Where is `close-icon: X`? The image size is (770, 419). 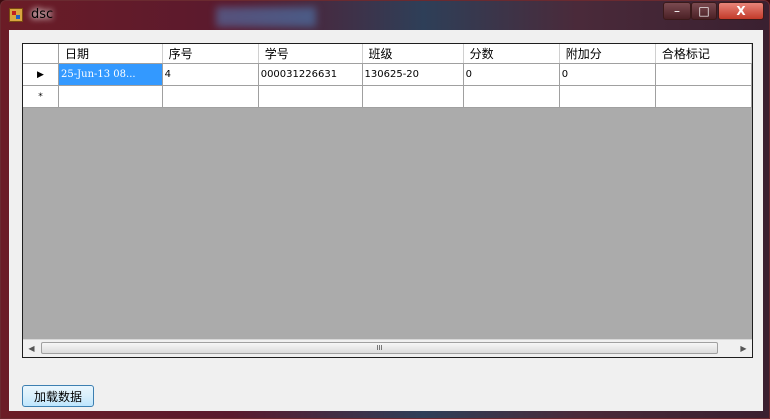
close-icon: X is located at coordinates (741, 11).